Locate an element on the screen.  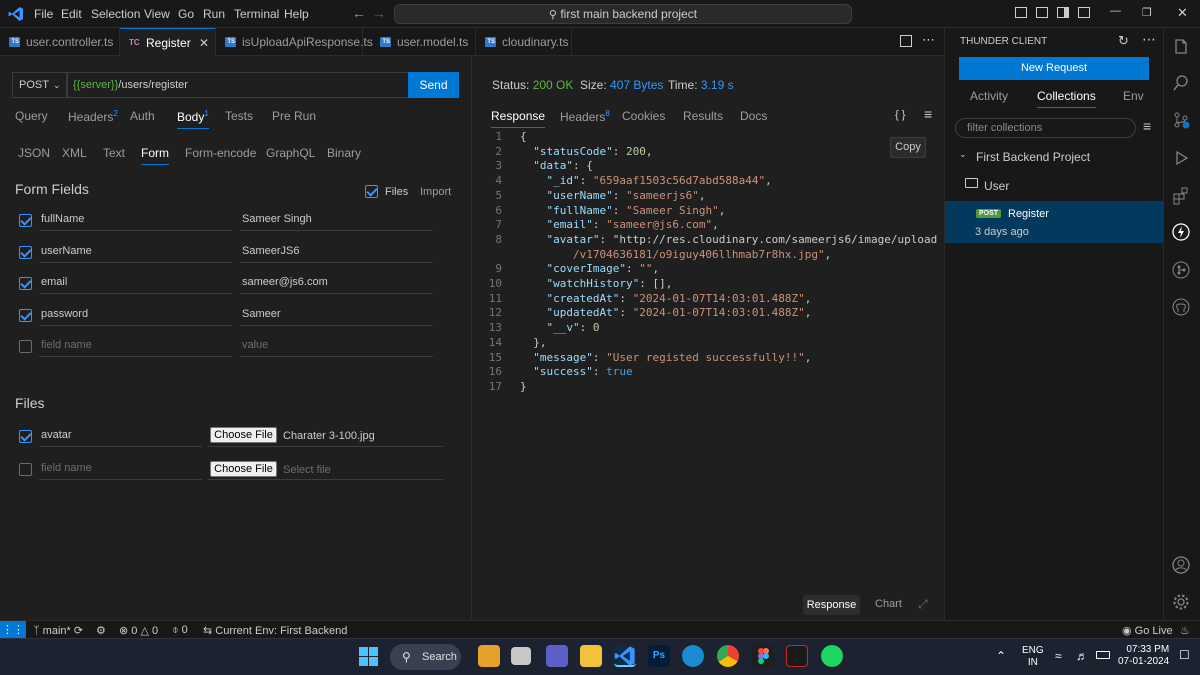
collection-name: First Backend Project is located at coordinates (1033, 157).